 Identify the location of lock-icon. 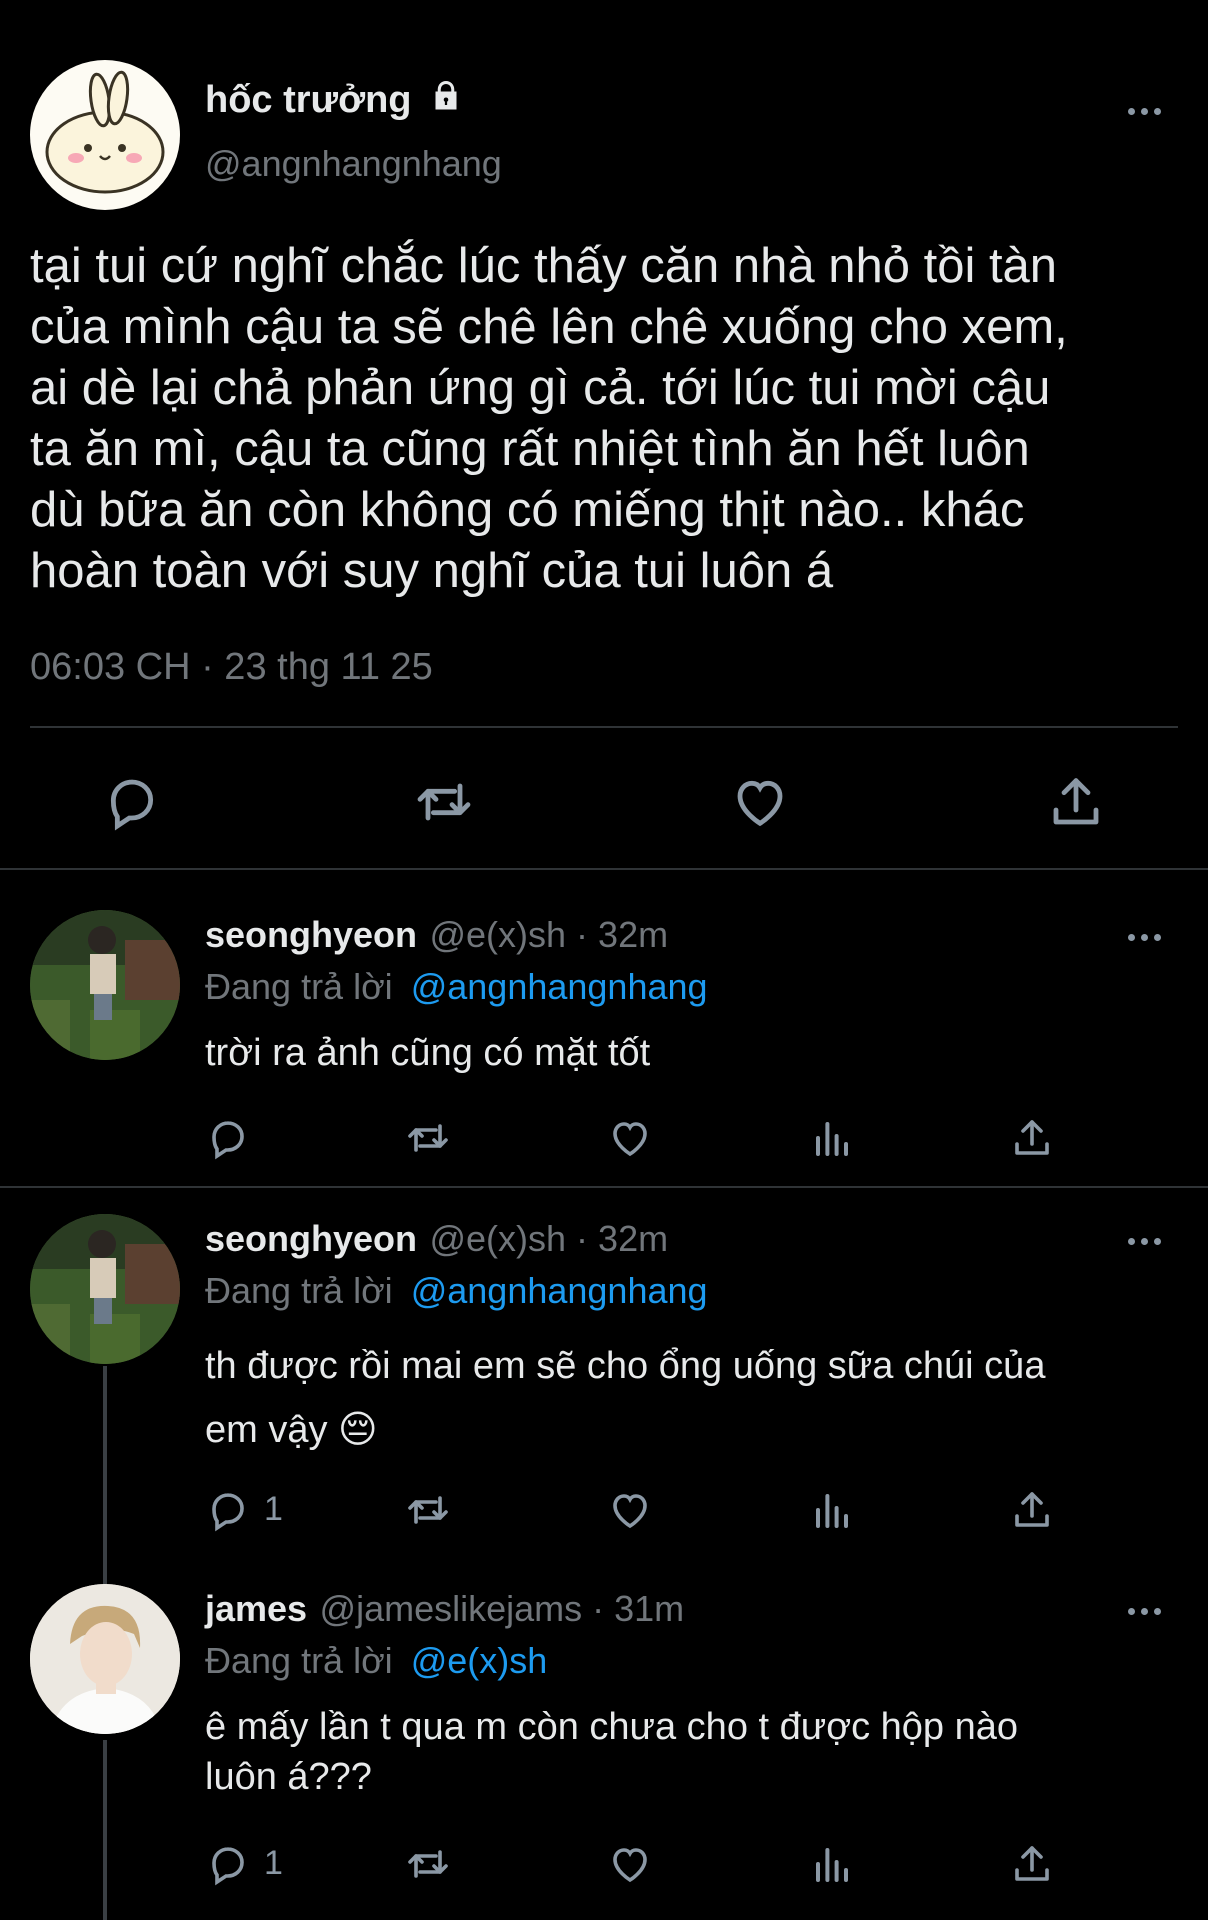
(446, 101).